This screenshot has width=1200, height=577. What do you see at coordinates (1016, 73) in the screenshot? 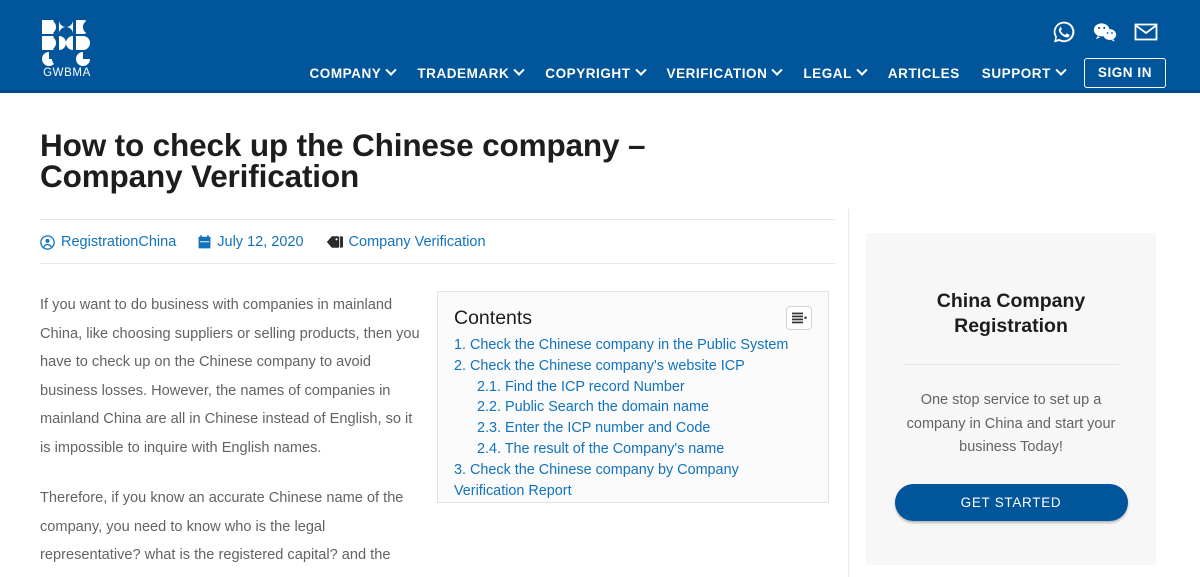
I see `nav-label: SUPPORT` at bounding box center [1016, 73].